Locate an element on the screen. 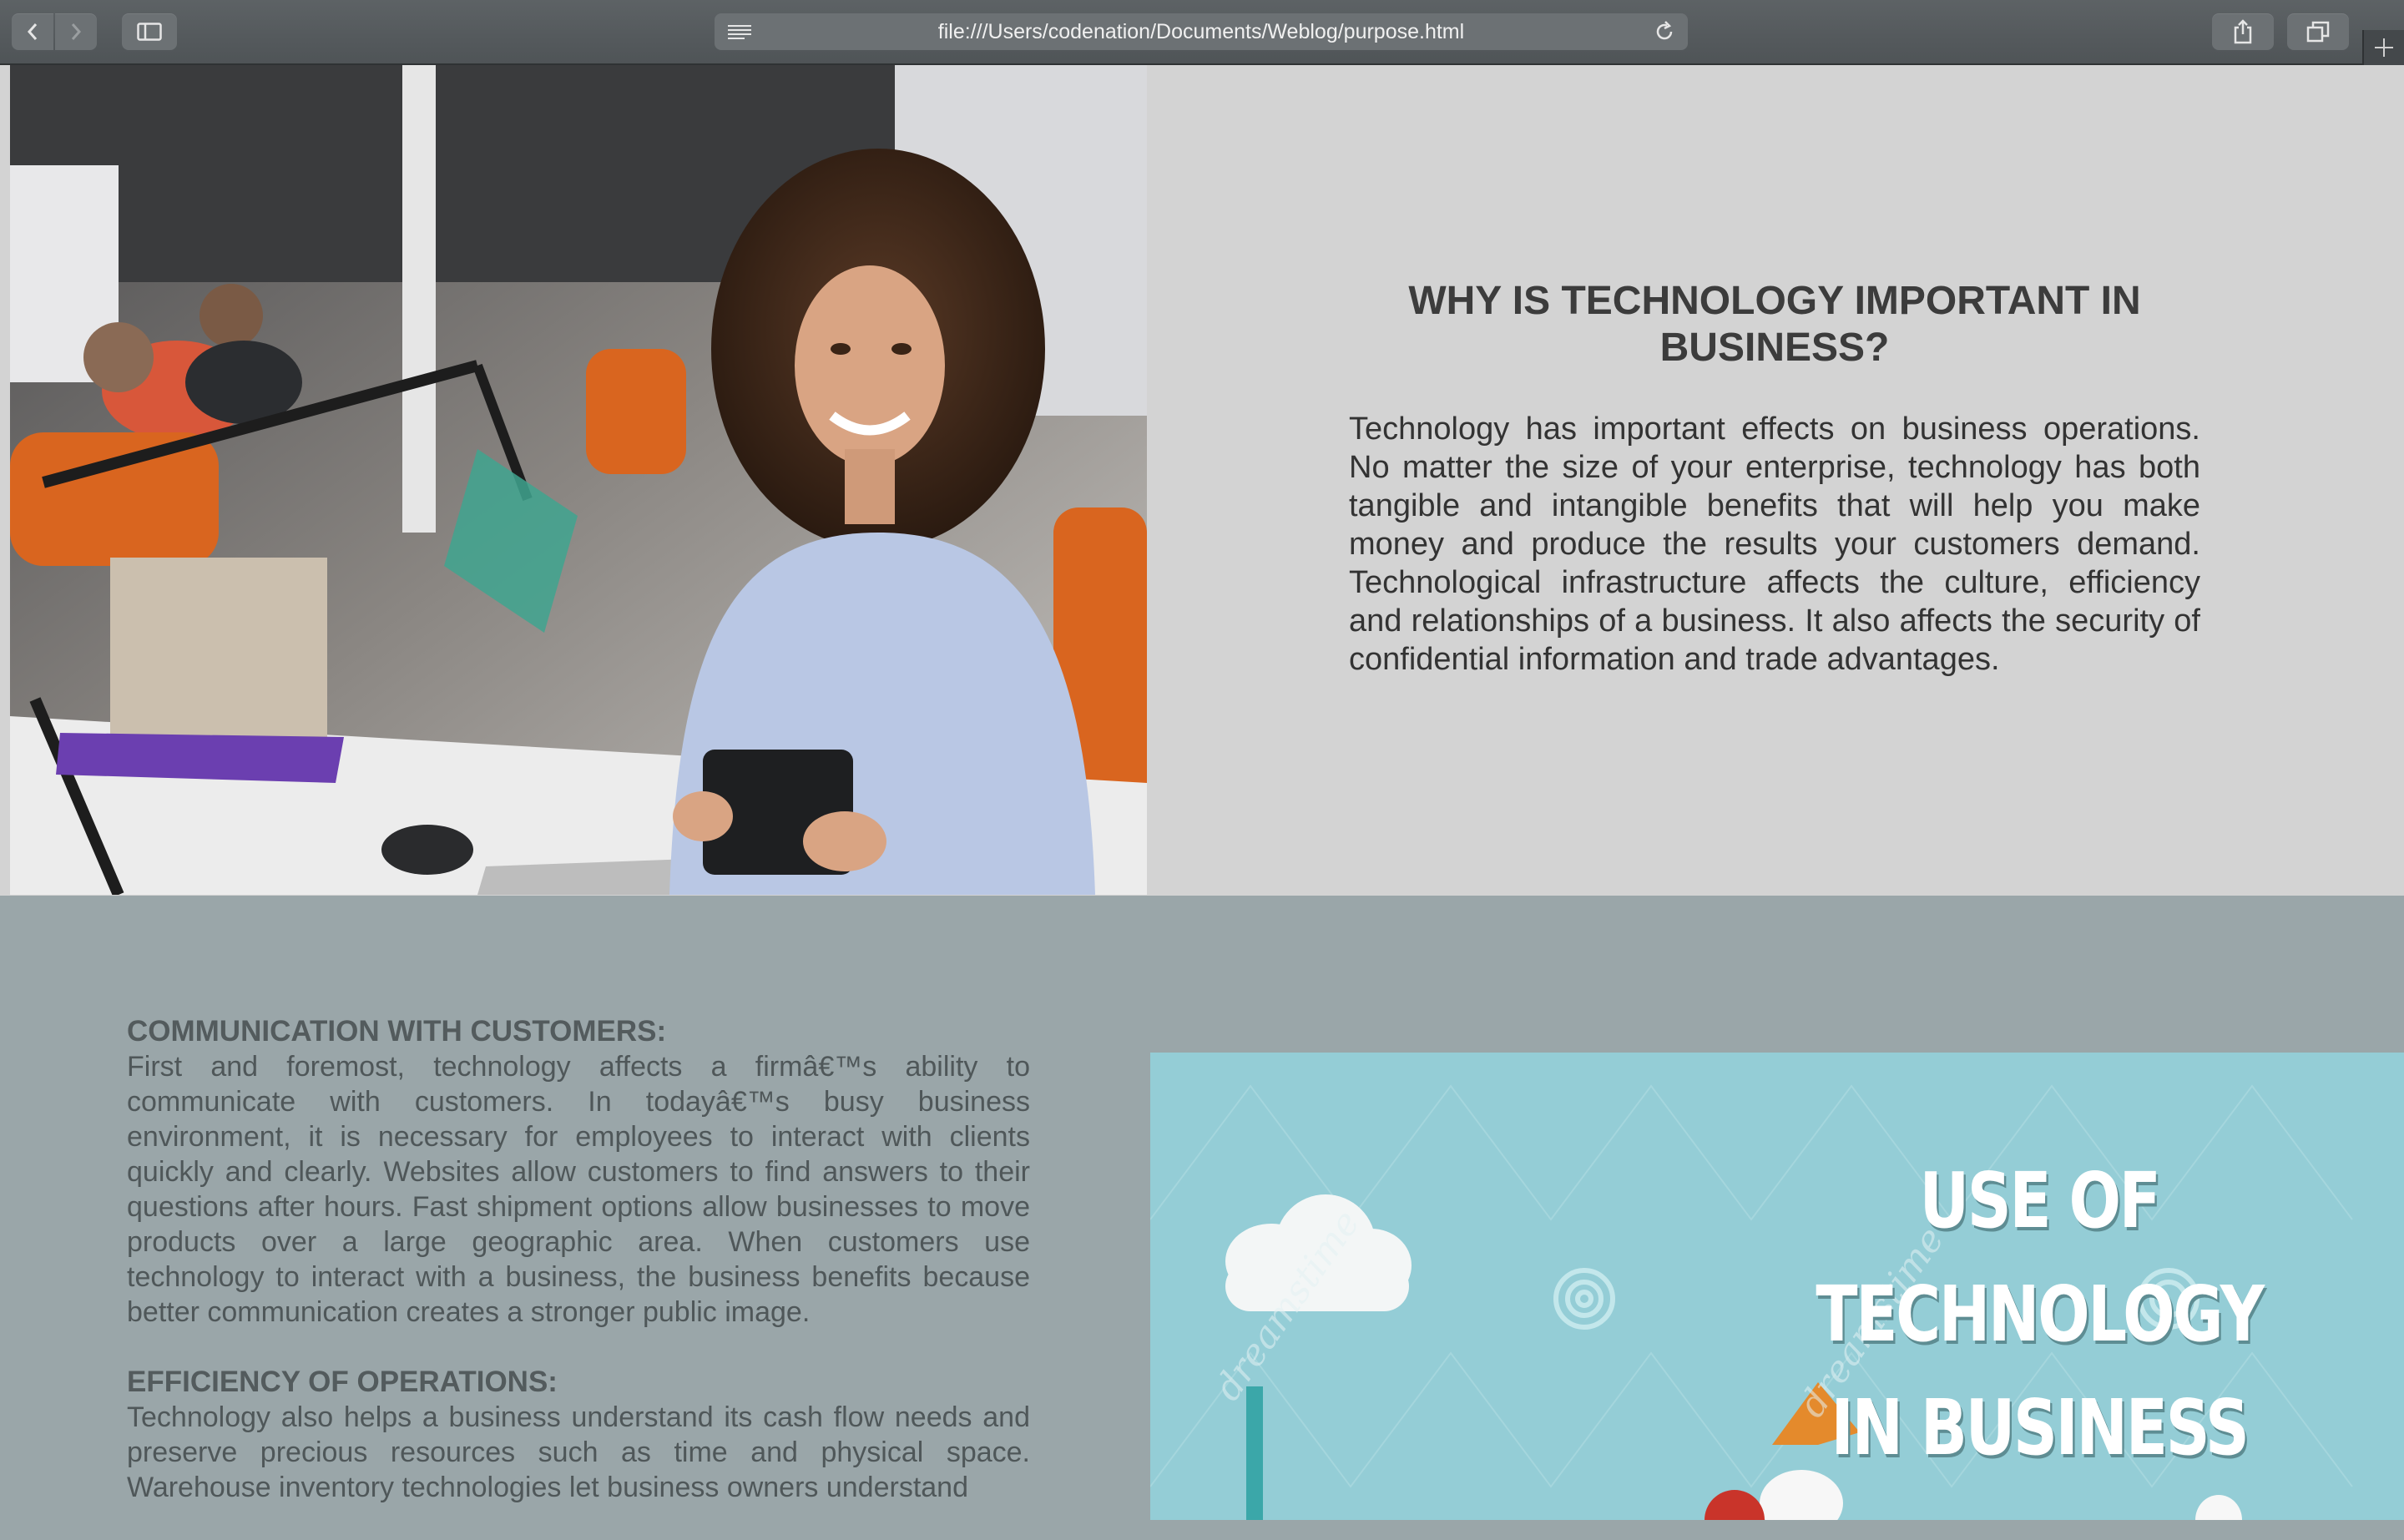 The width and height of the screenshot is (2404, 1540). forward-button is located at coordinates (76, 31).